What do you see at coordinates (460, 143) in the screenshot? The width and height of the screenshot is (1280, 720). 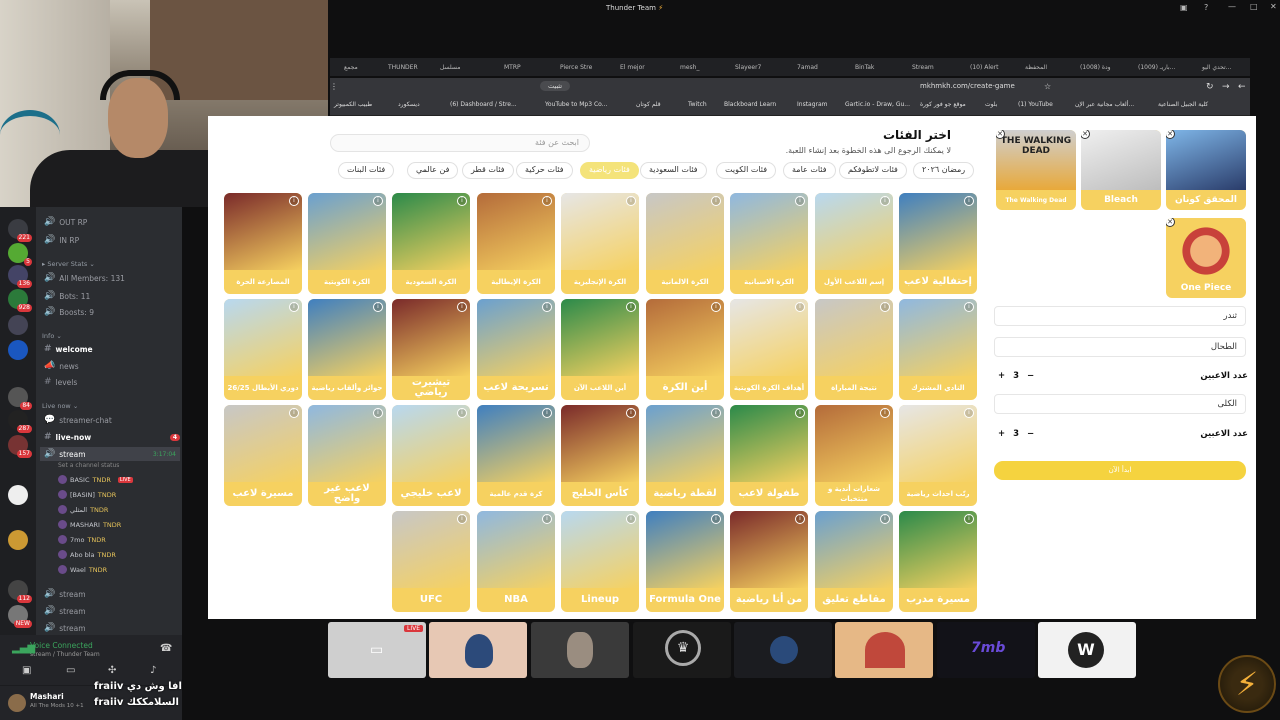 I see `category-search-input: ابحث عن فئة` at bounding box center [460, 143].